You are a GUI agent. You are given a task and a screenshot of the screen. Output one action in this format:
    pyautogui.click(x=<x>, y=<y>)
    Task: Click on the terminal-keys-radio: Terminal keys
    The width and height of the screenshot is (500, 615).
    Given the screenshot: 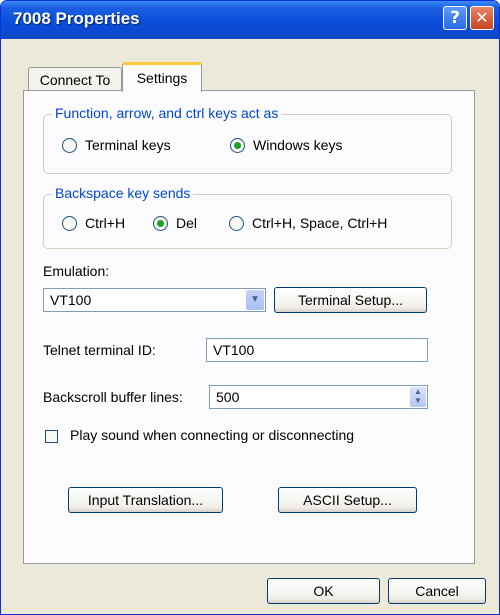 What is the action you would take?
    pyautogui.click(x=116, y=145)
    